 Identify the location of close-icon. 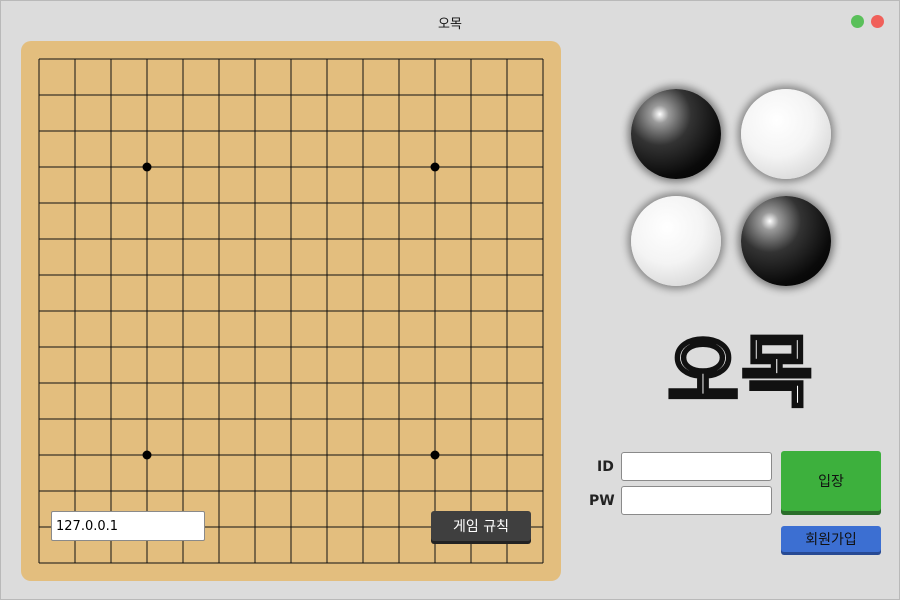
(877, 21).